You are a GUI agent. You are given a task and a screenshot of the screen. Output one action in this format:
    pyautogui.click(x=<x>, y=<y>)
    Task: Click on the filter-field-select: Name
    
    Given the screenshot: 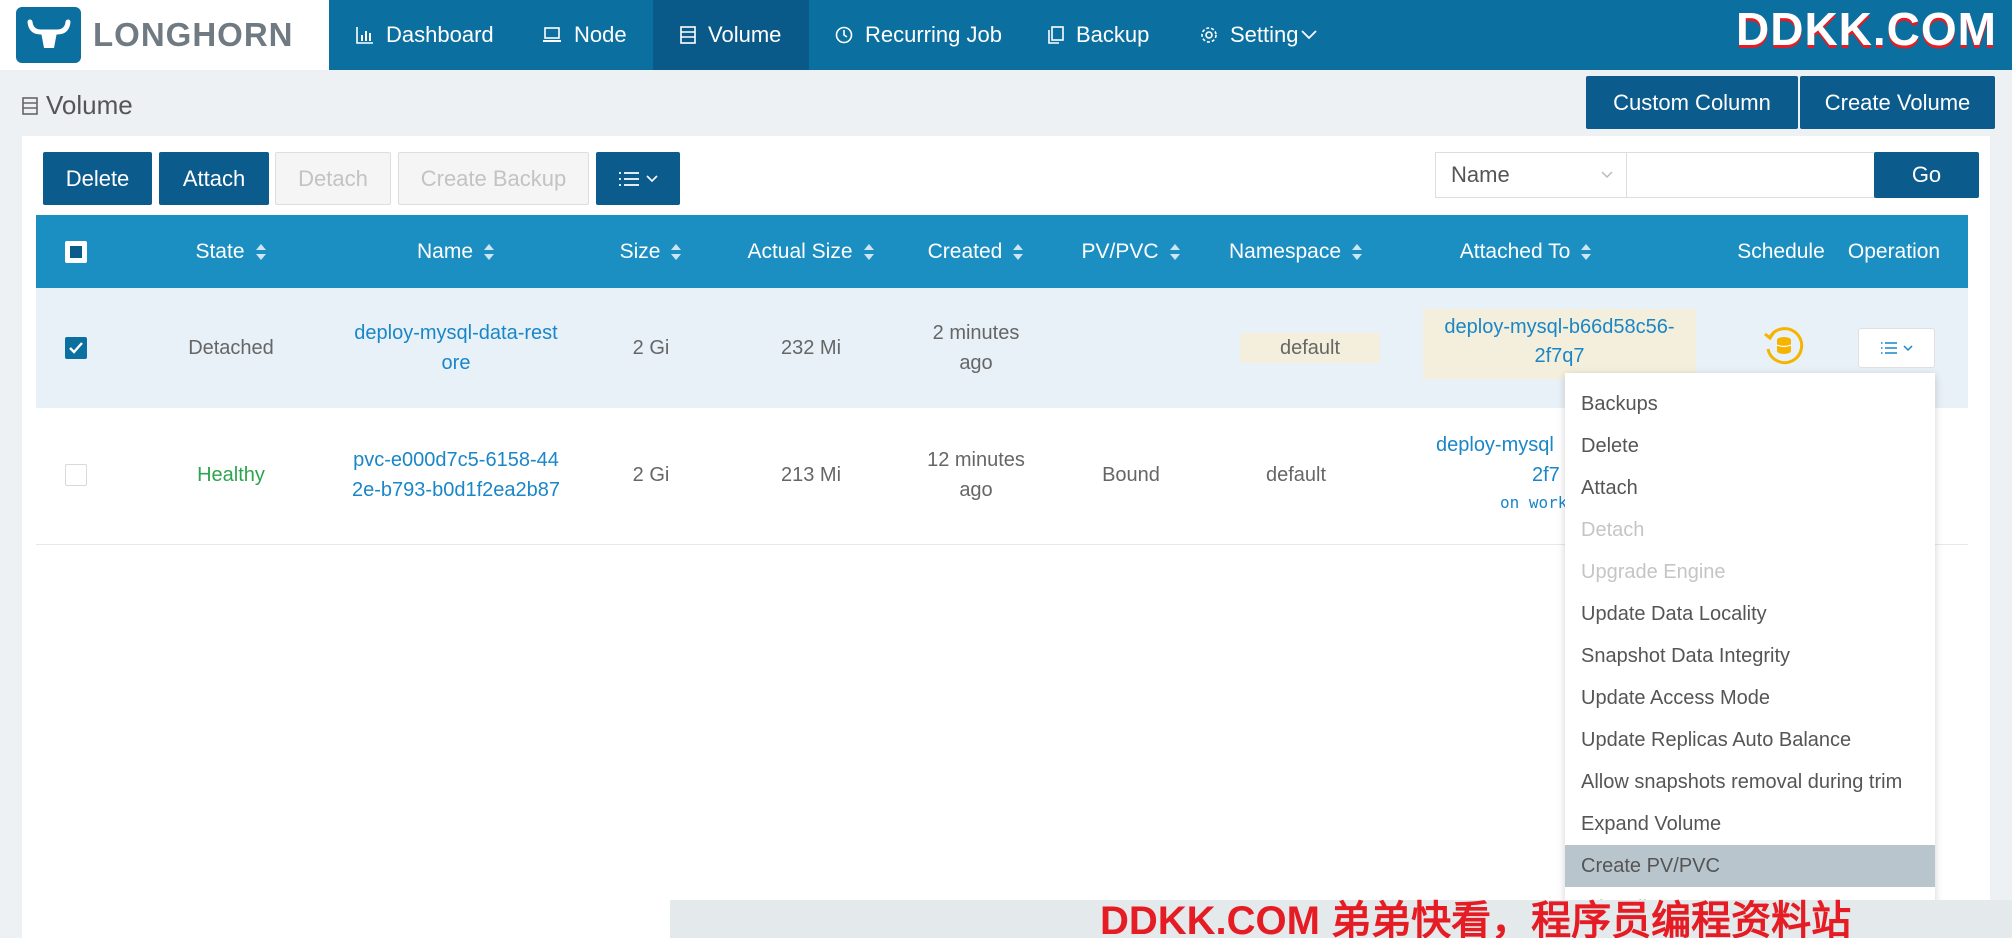 What is the action you would take?
    pyautogui.click(x=1531, y=175)
    